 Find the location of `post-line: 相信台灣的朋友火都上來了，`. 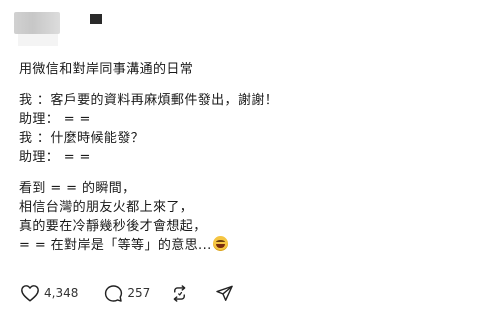

post-line: 相信台灣的朋友火都上來了， is located at coordinates (106, 207).